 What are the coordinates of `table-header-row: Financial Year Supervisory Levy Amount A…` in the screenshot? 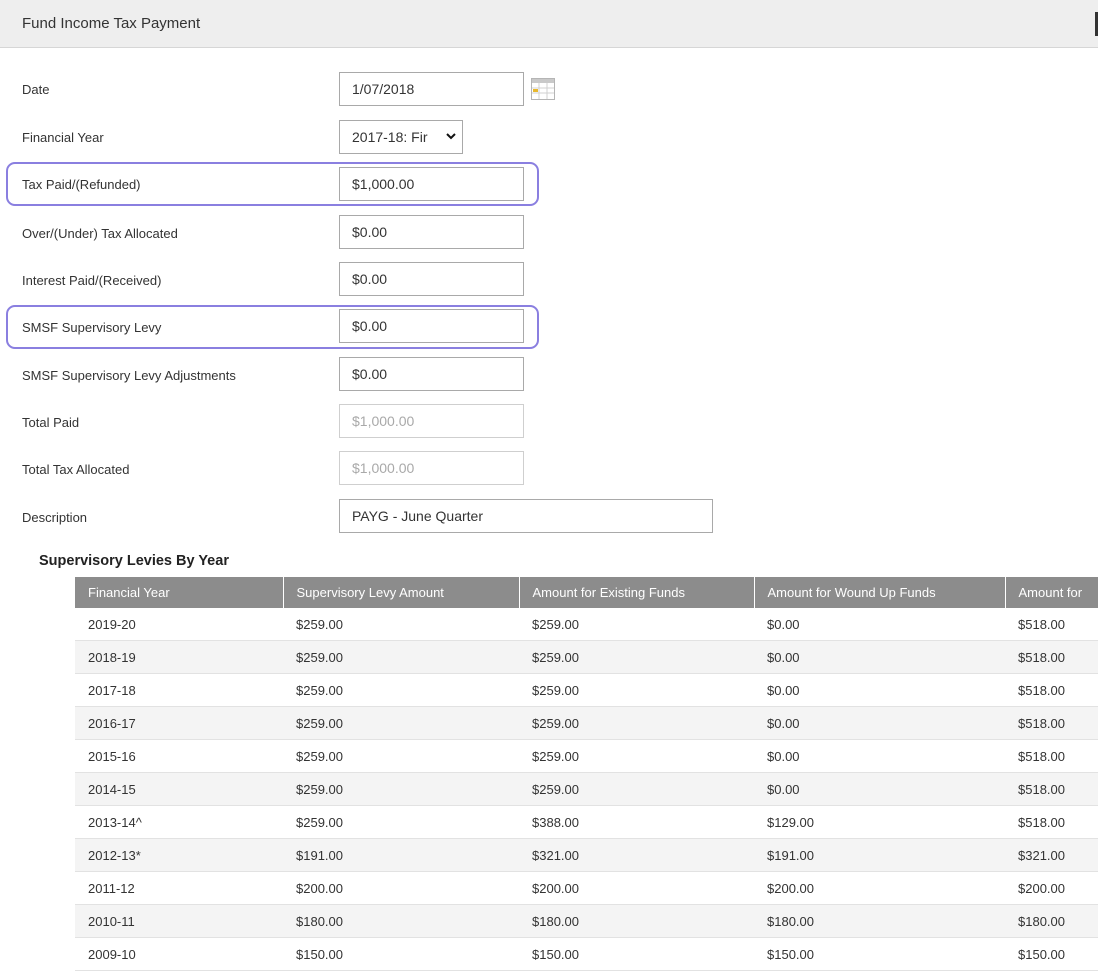 It's located at (586, 592).